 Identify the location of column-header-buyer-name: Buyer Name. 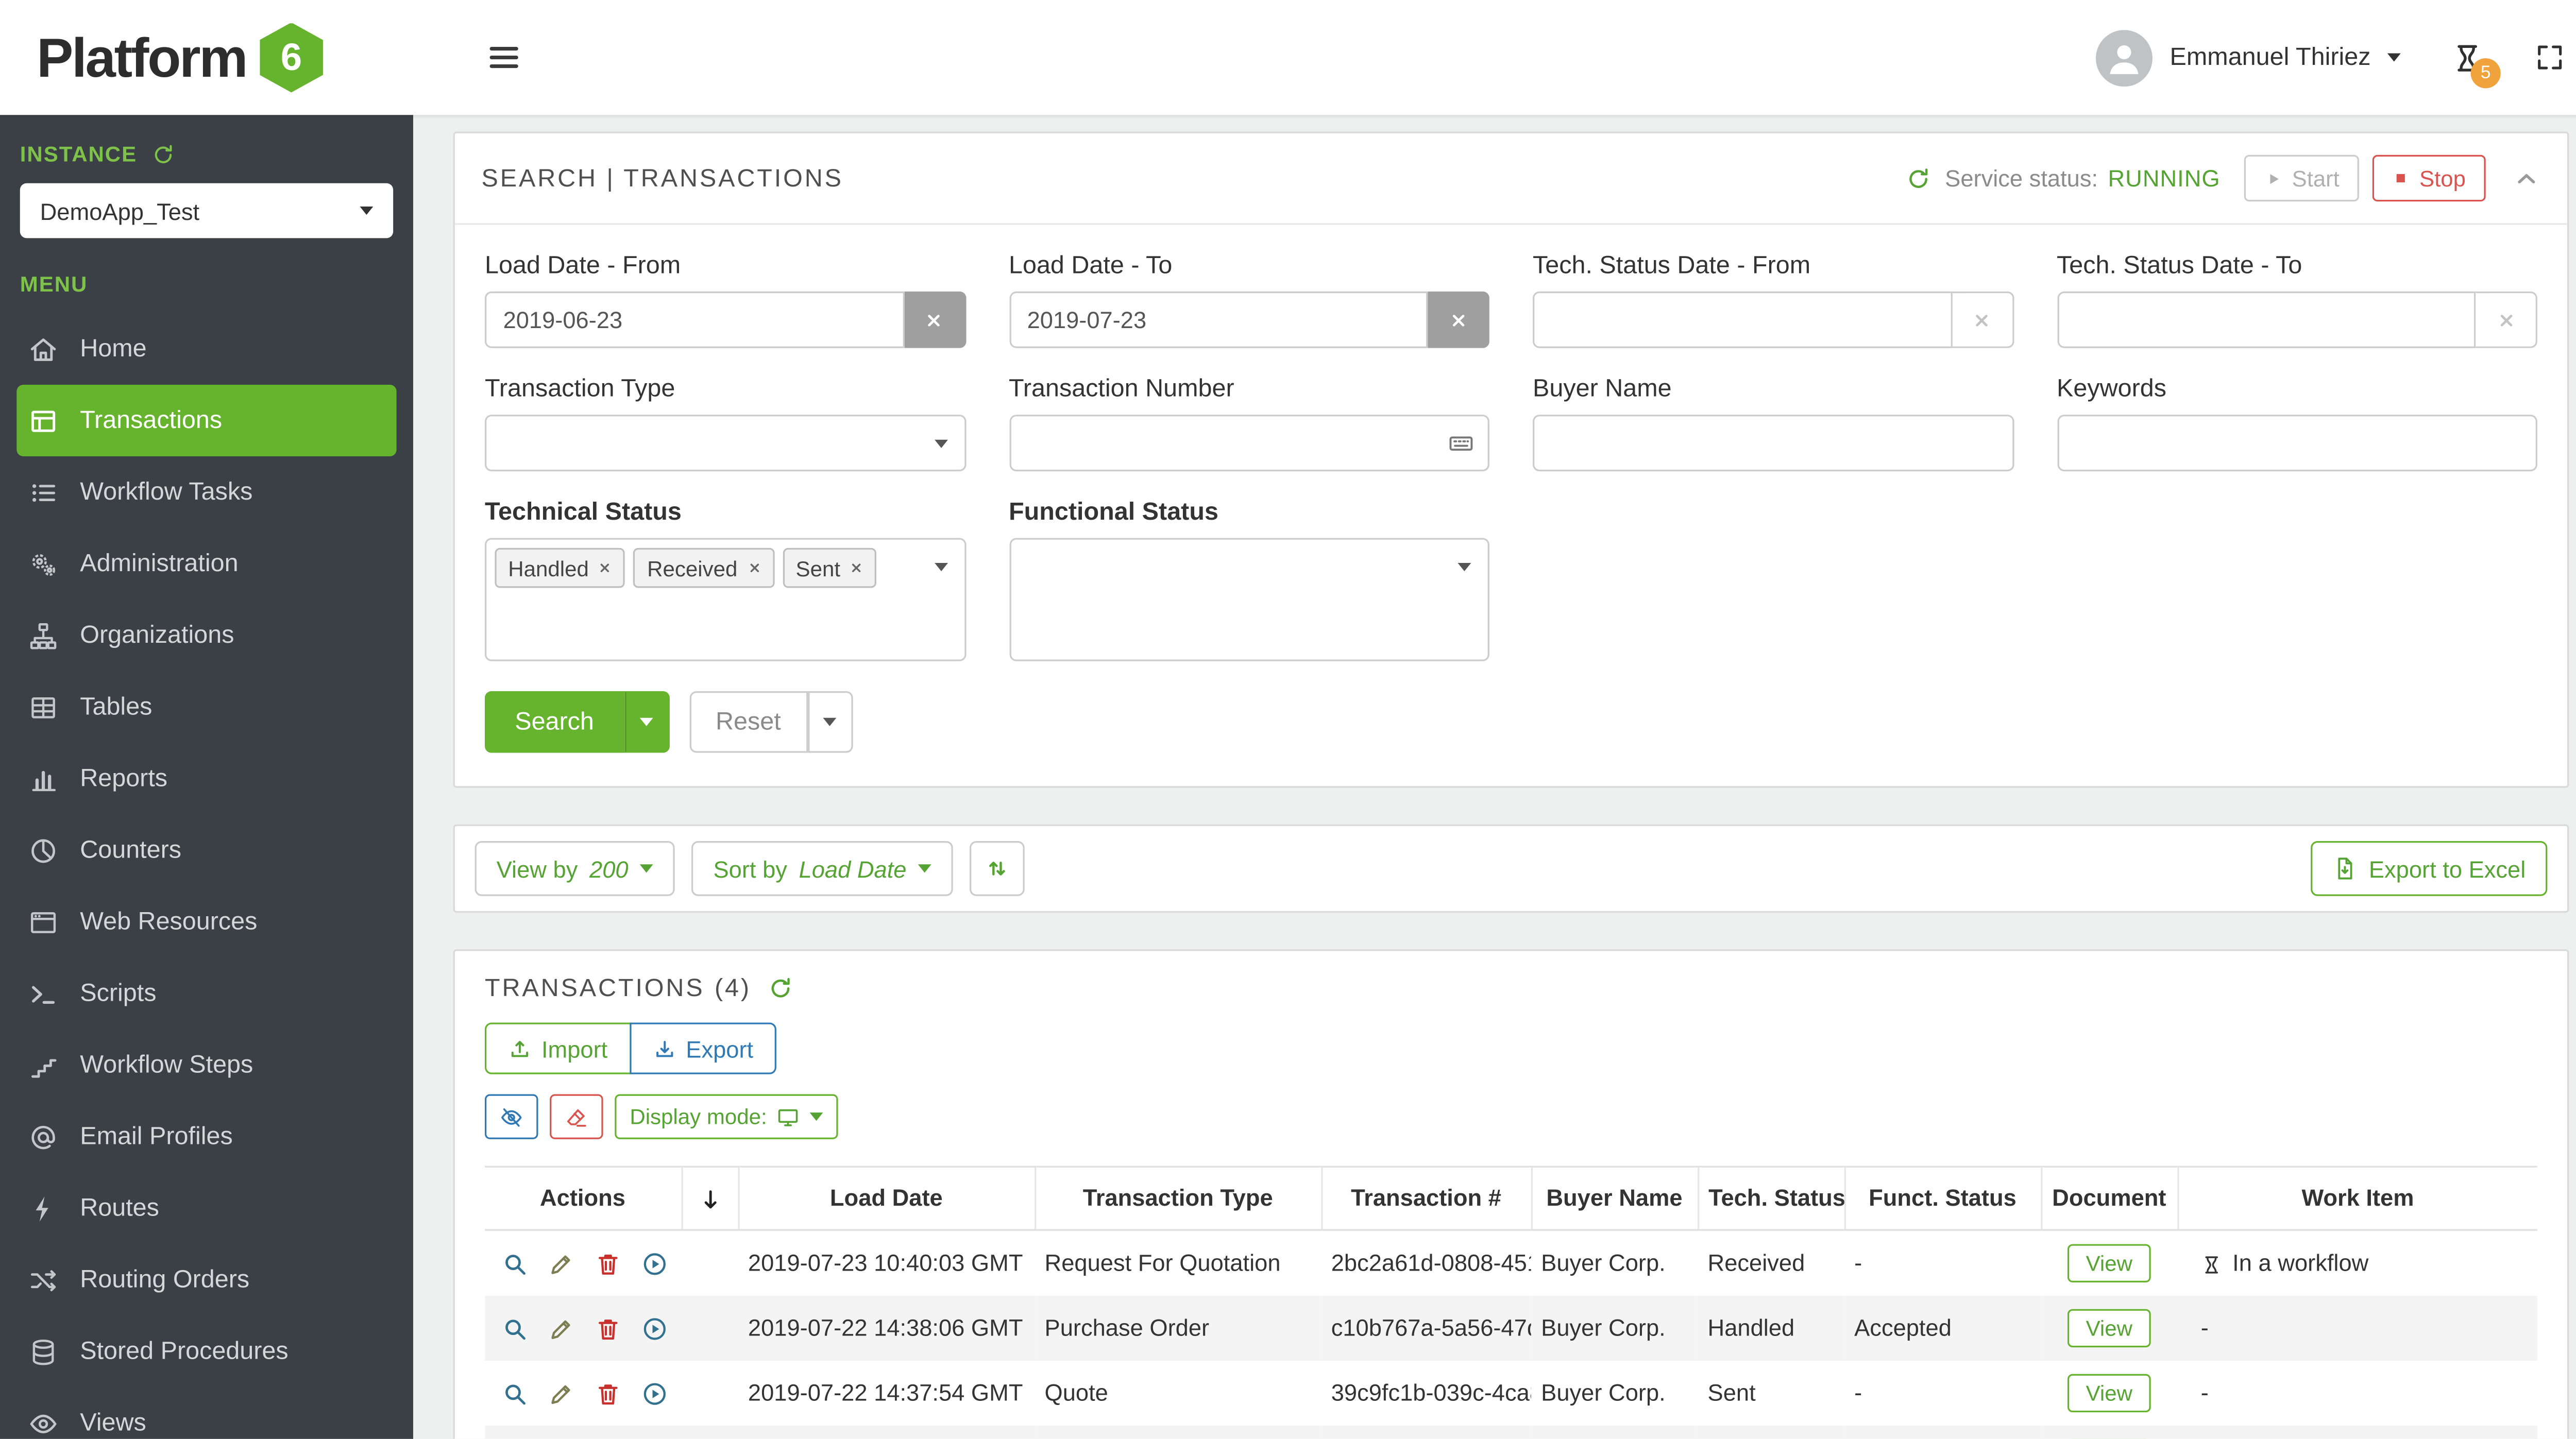
(1614, 1198).